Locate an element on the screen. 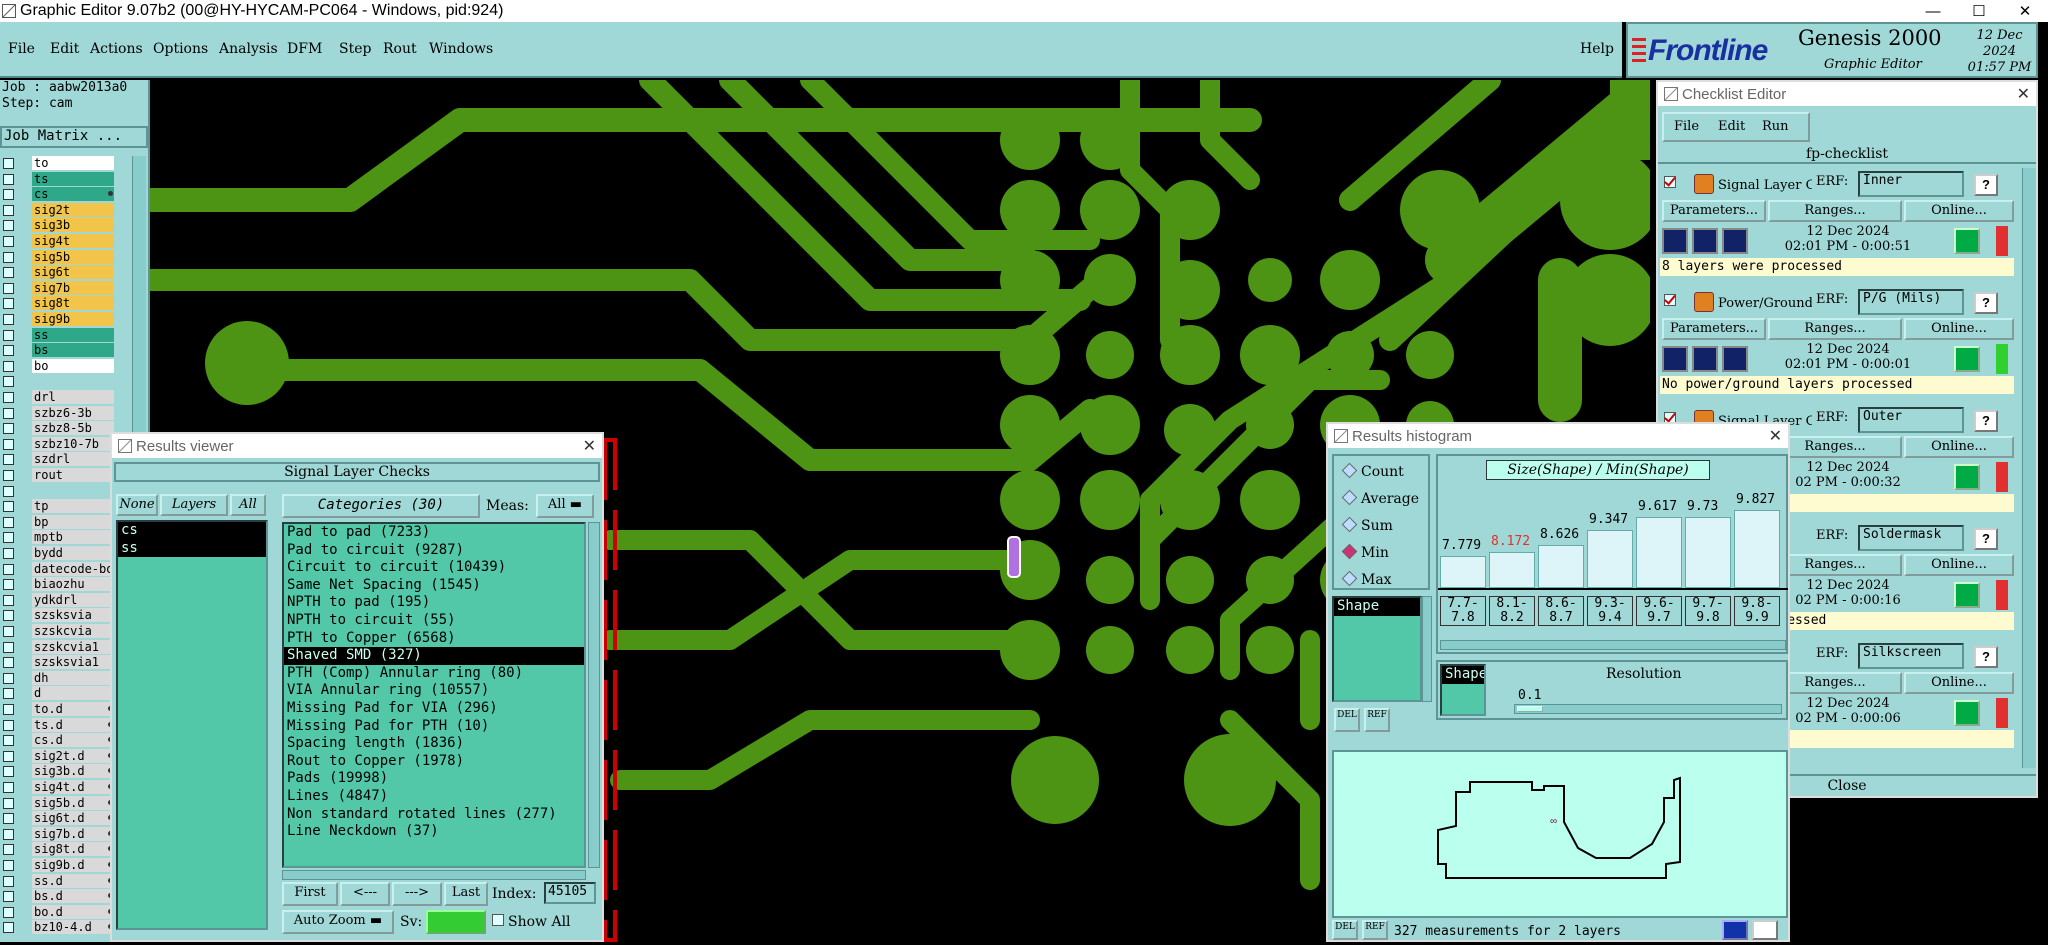  layer-name: sig2t is located at coordinates (73, 209).